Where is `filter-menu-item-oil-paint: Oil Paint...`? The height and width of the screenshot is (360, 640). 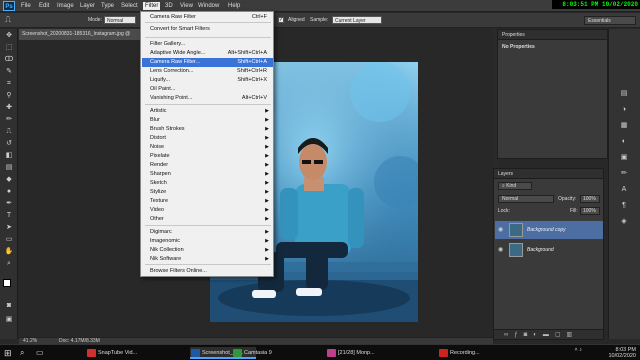 filter-menu-item-oil-paint: Oil Paint... is located at coordinates (207, 89).